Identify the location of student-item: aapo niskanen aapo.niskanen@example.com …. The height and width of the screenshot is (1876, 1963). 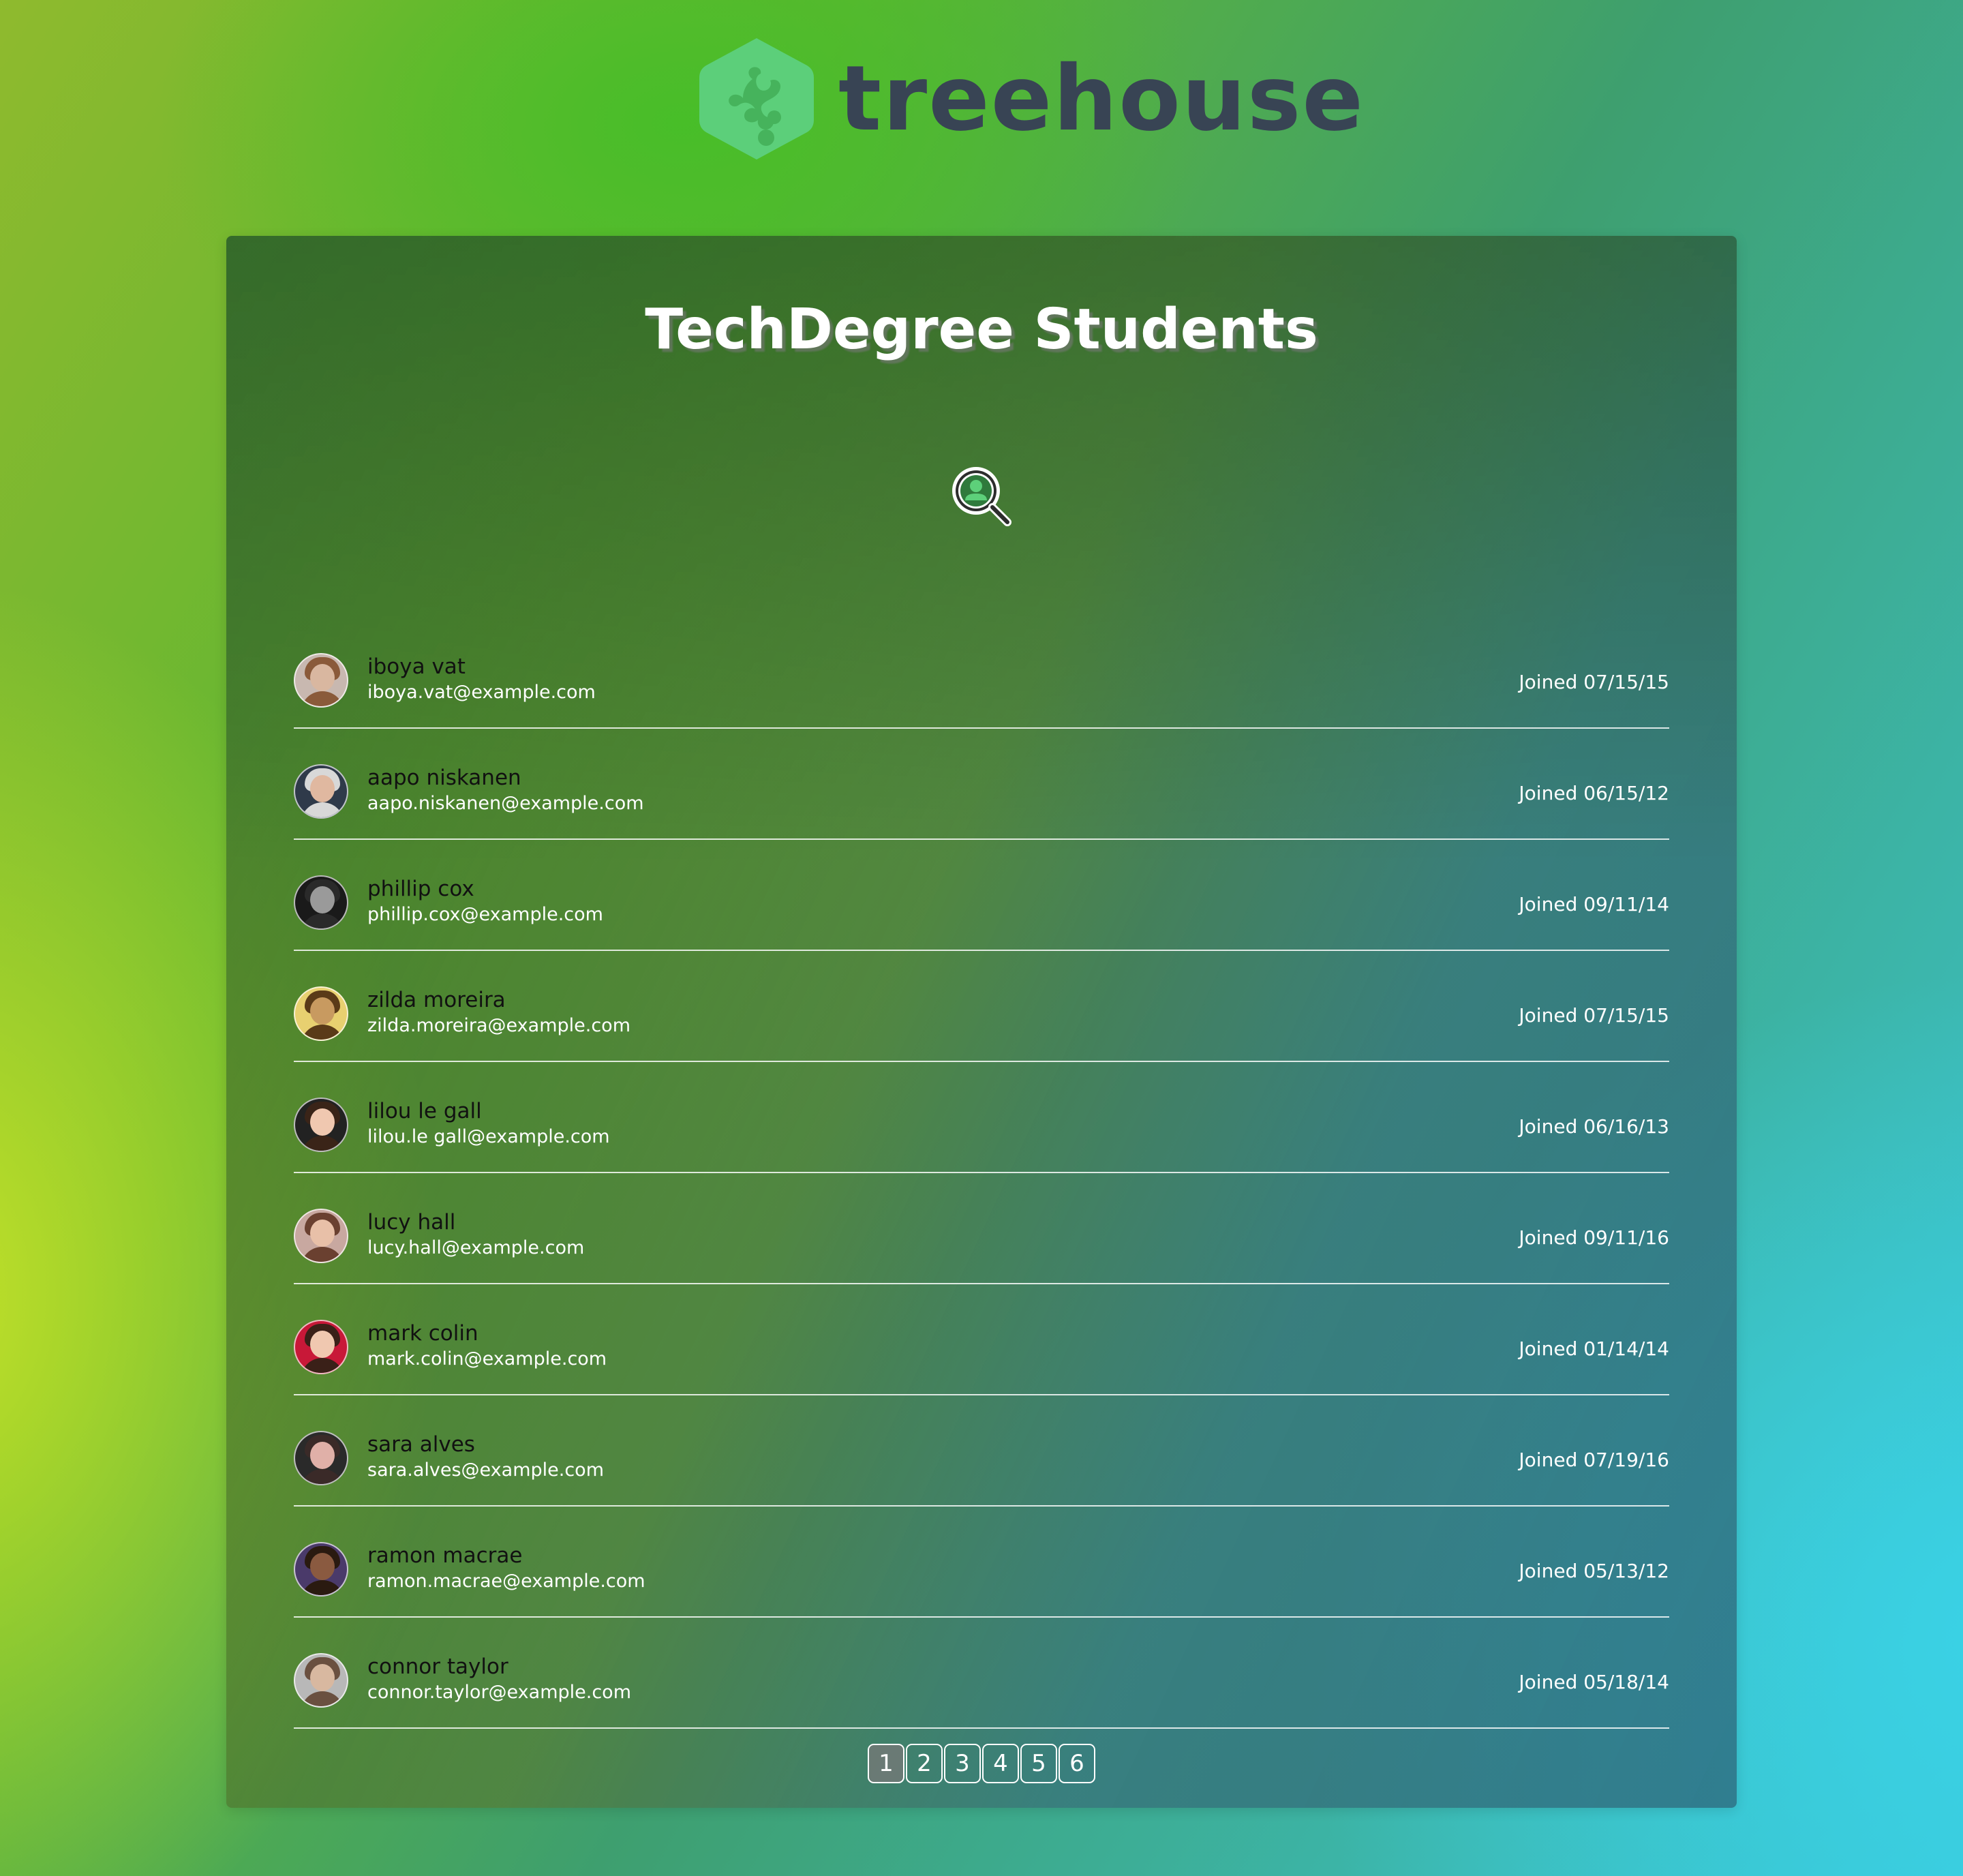
(981, 785).